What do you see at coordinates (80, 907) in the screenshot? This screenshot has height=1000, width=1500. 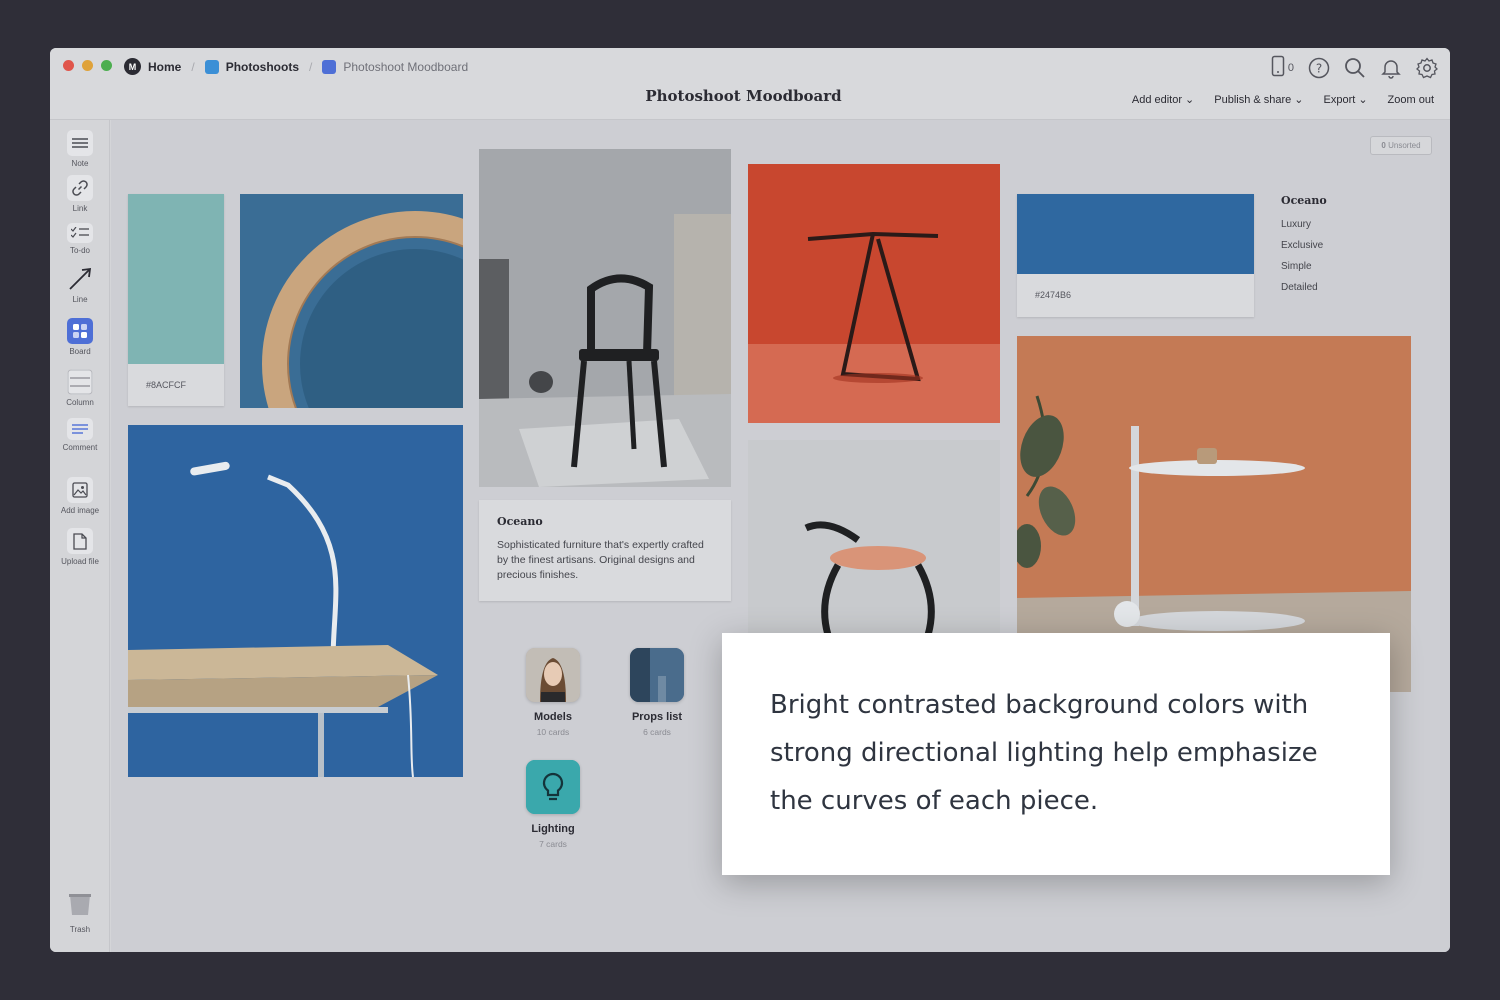 I see `trash-icon` at bounding box center [80, 907].